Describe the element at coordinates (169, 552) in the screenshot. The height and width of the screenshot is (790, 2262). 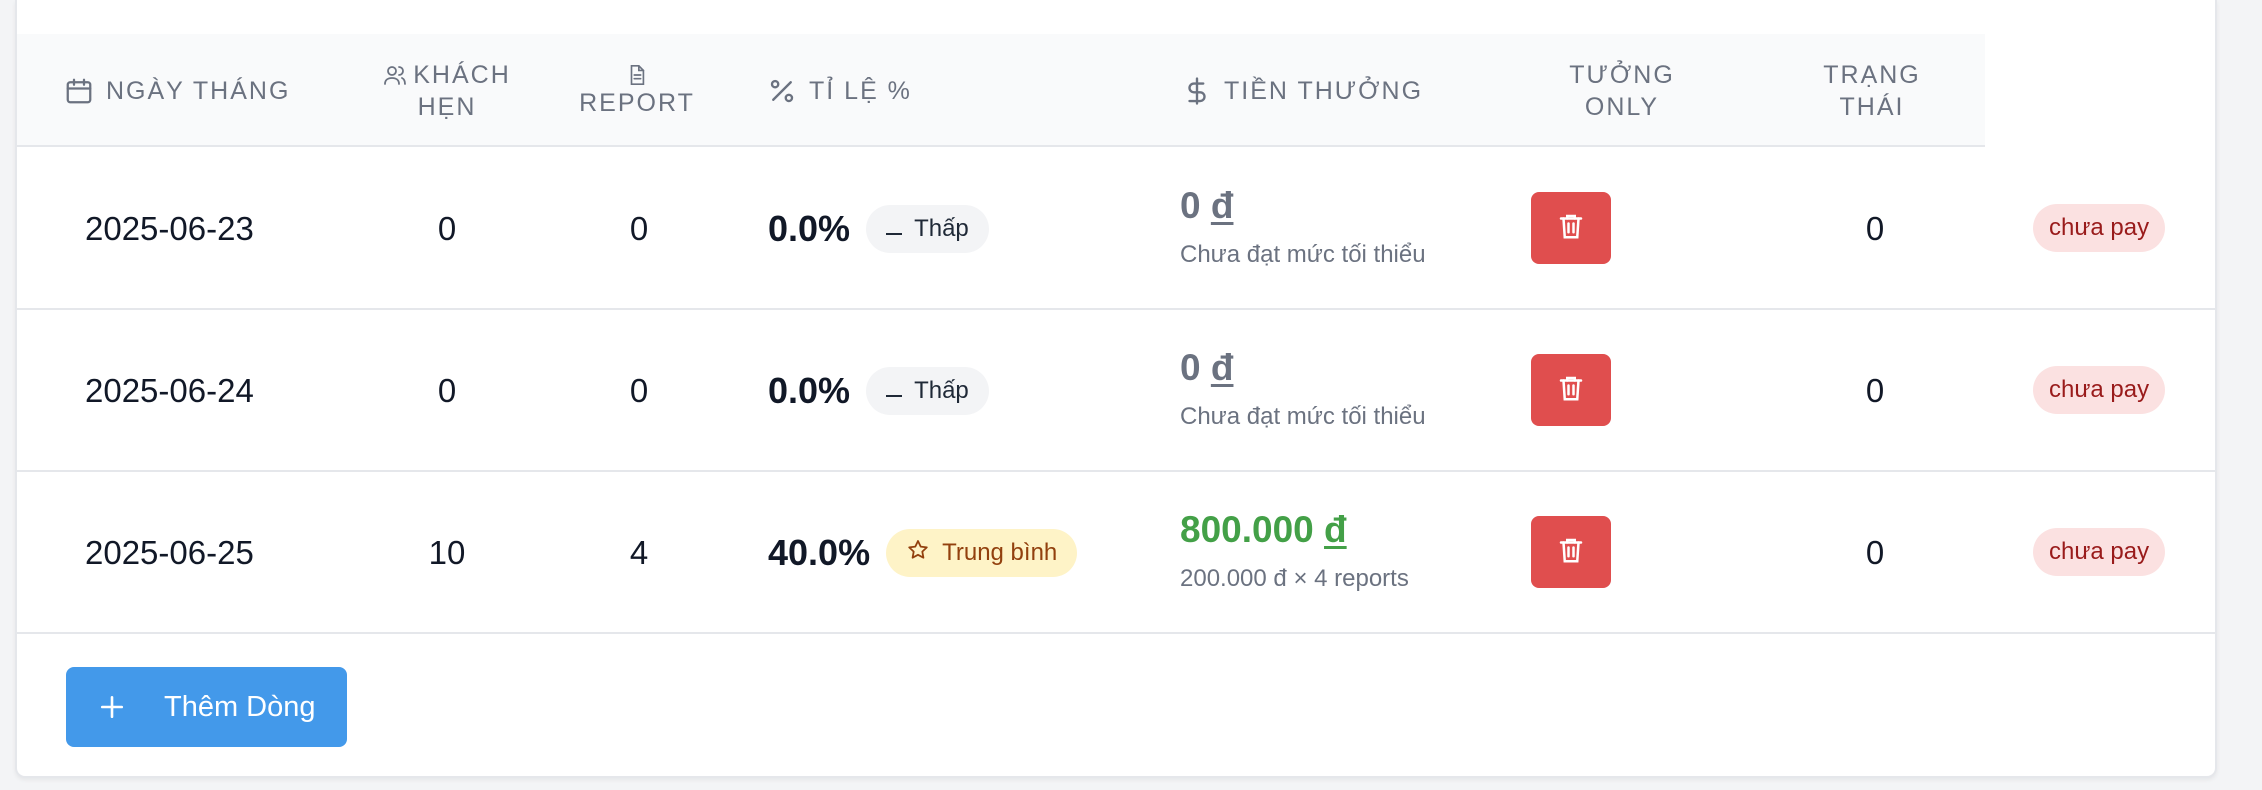
I see `row-date: 2025-06-25` at that location.